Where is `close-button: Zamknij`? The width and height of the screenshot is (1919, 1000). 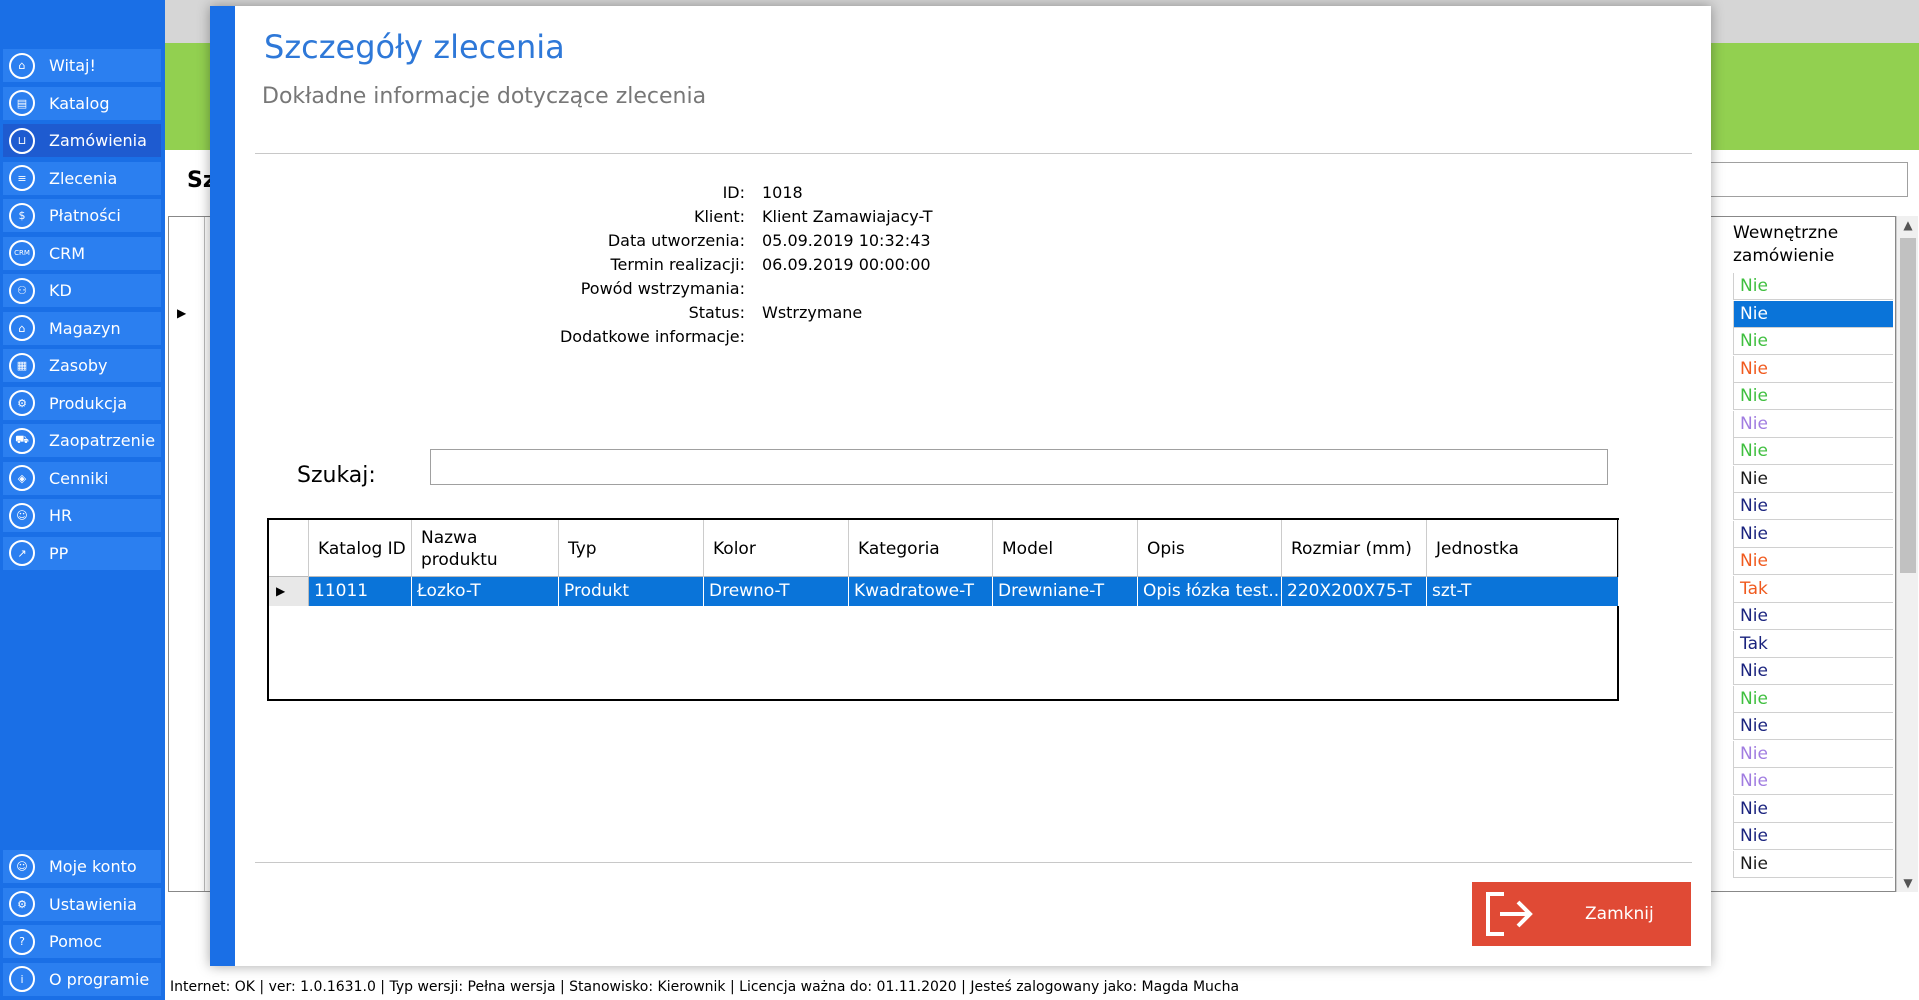
close-button: Zamknij is located at coordinates (1581, 914).